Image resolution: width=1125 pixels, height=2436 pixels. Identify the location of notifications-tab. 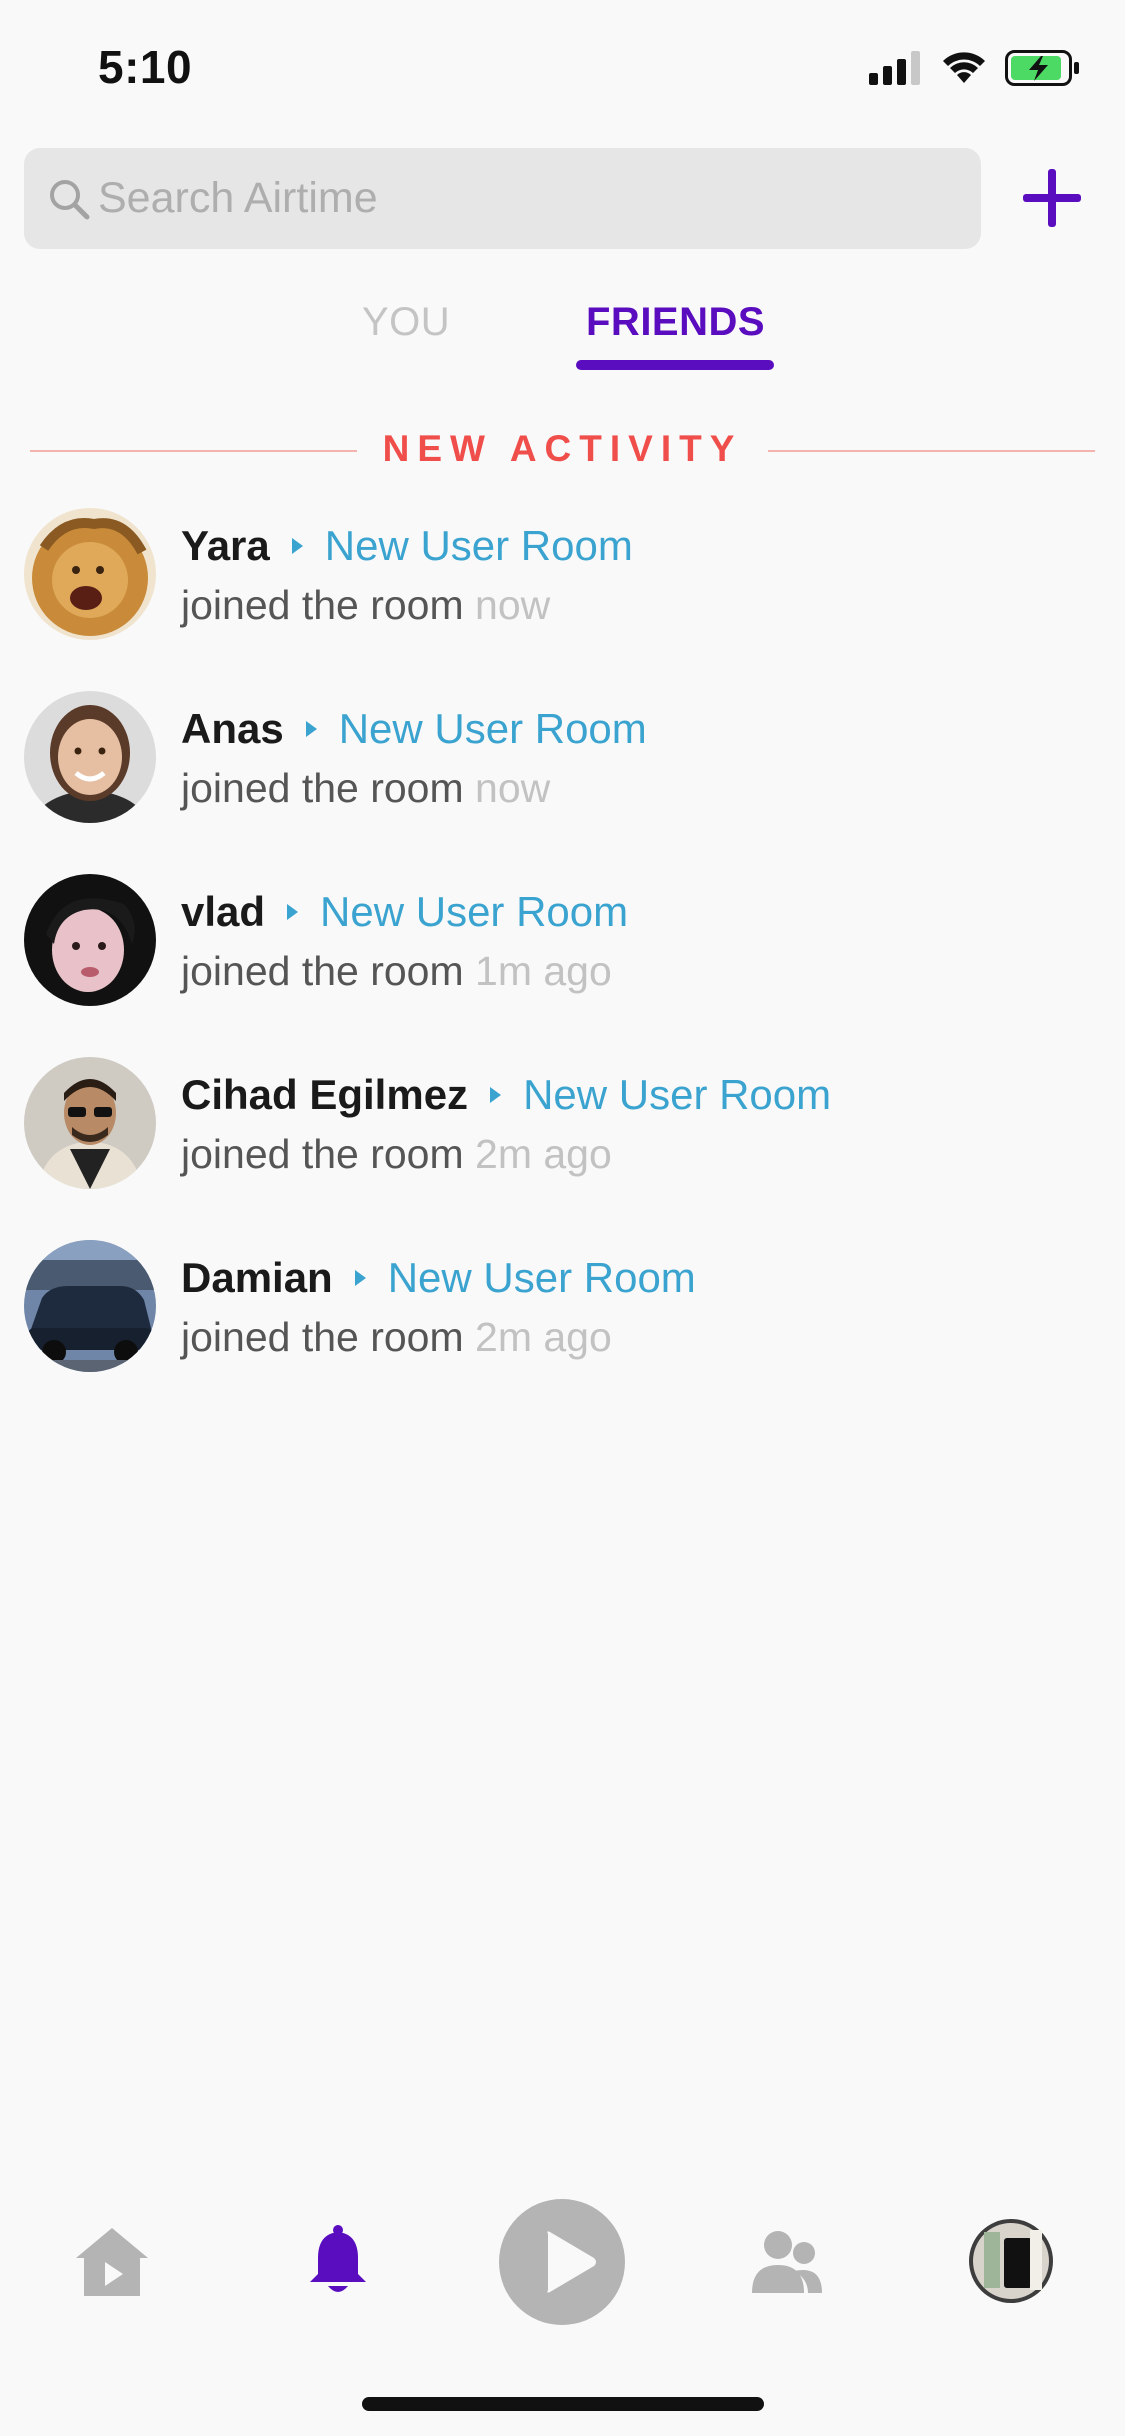
(338, 2260).